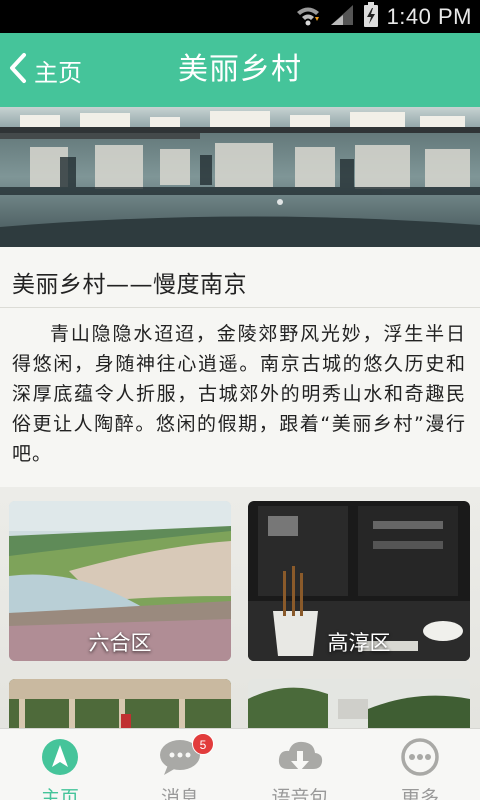 The image size is (480, 800). What do you see at coordinates (359, 581) in the screenshot?
I see `district-tile-gaochun: 高淳区` at bounding box center [359, 581].